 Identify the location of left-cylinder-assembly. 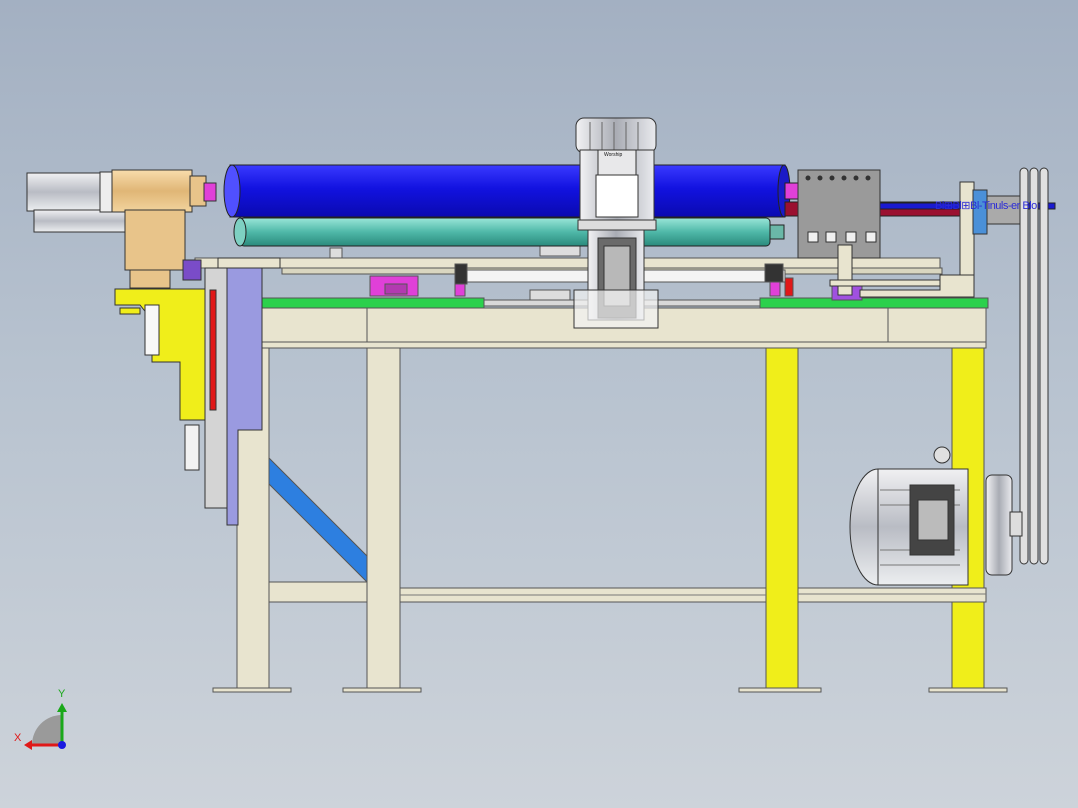
(121, 229).